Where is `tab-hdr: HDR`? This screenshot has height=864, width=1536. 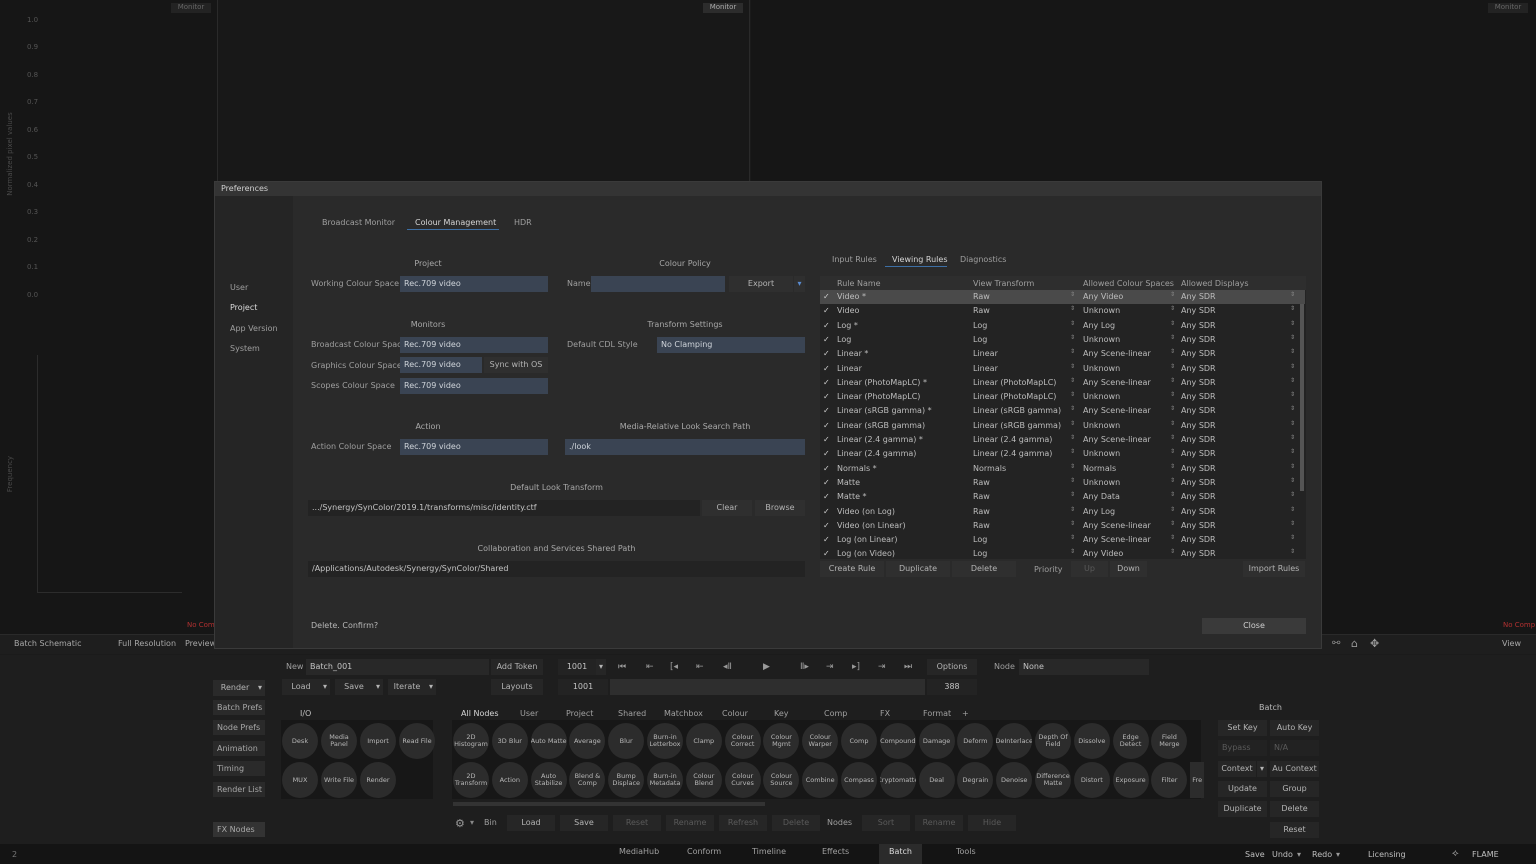
tab-hdr: HDR is located at coordinates (523, 222).